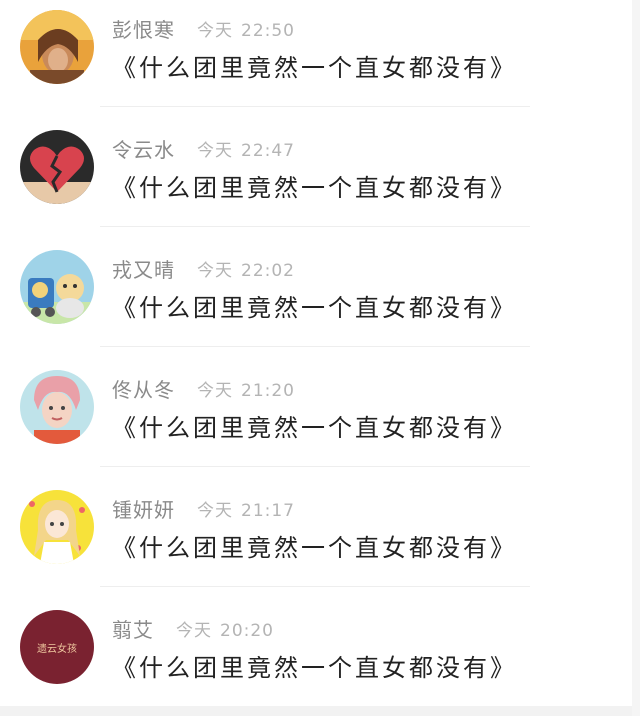  I want to click on comment-meta: 彭恨寒 今天 22:50, so click(203, 28).